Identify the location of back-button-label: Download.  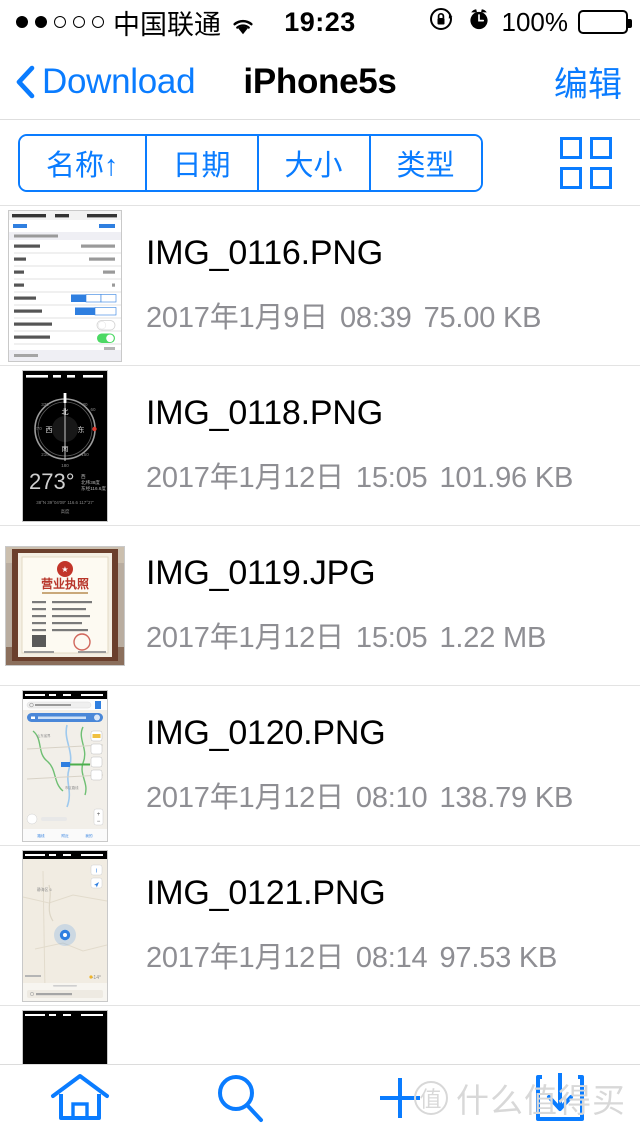
(118, 82).